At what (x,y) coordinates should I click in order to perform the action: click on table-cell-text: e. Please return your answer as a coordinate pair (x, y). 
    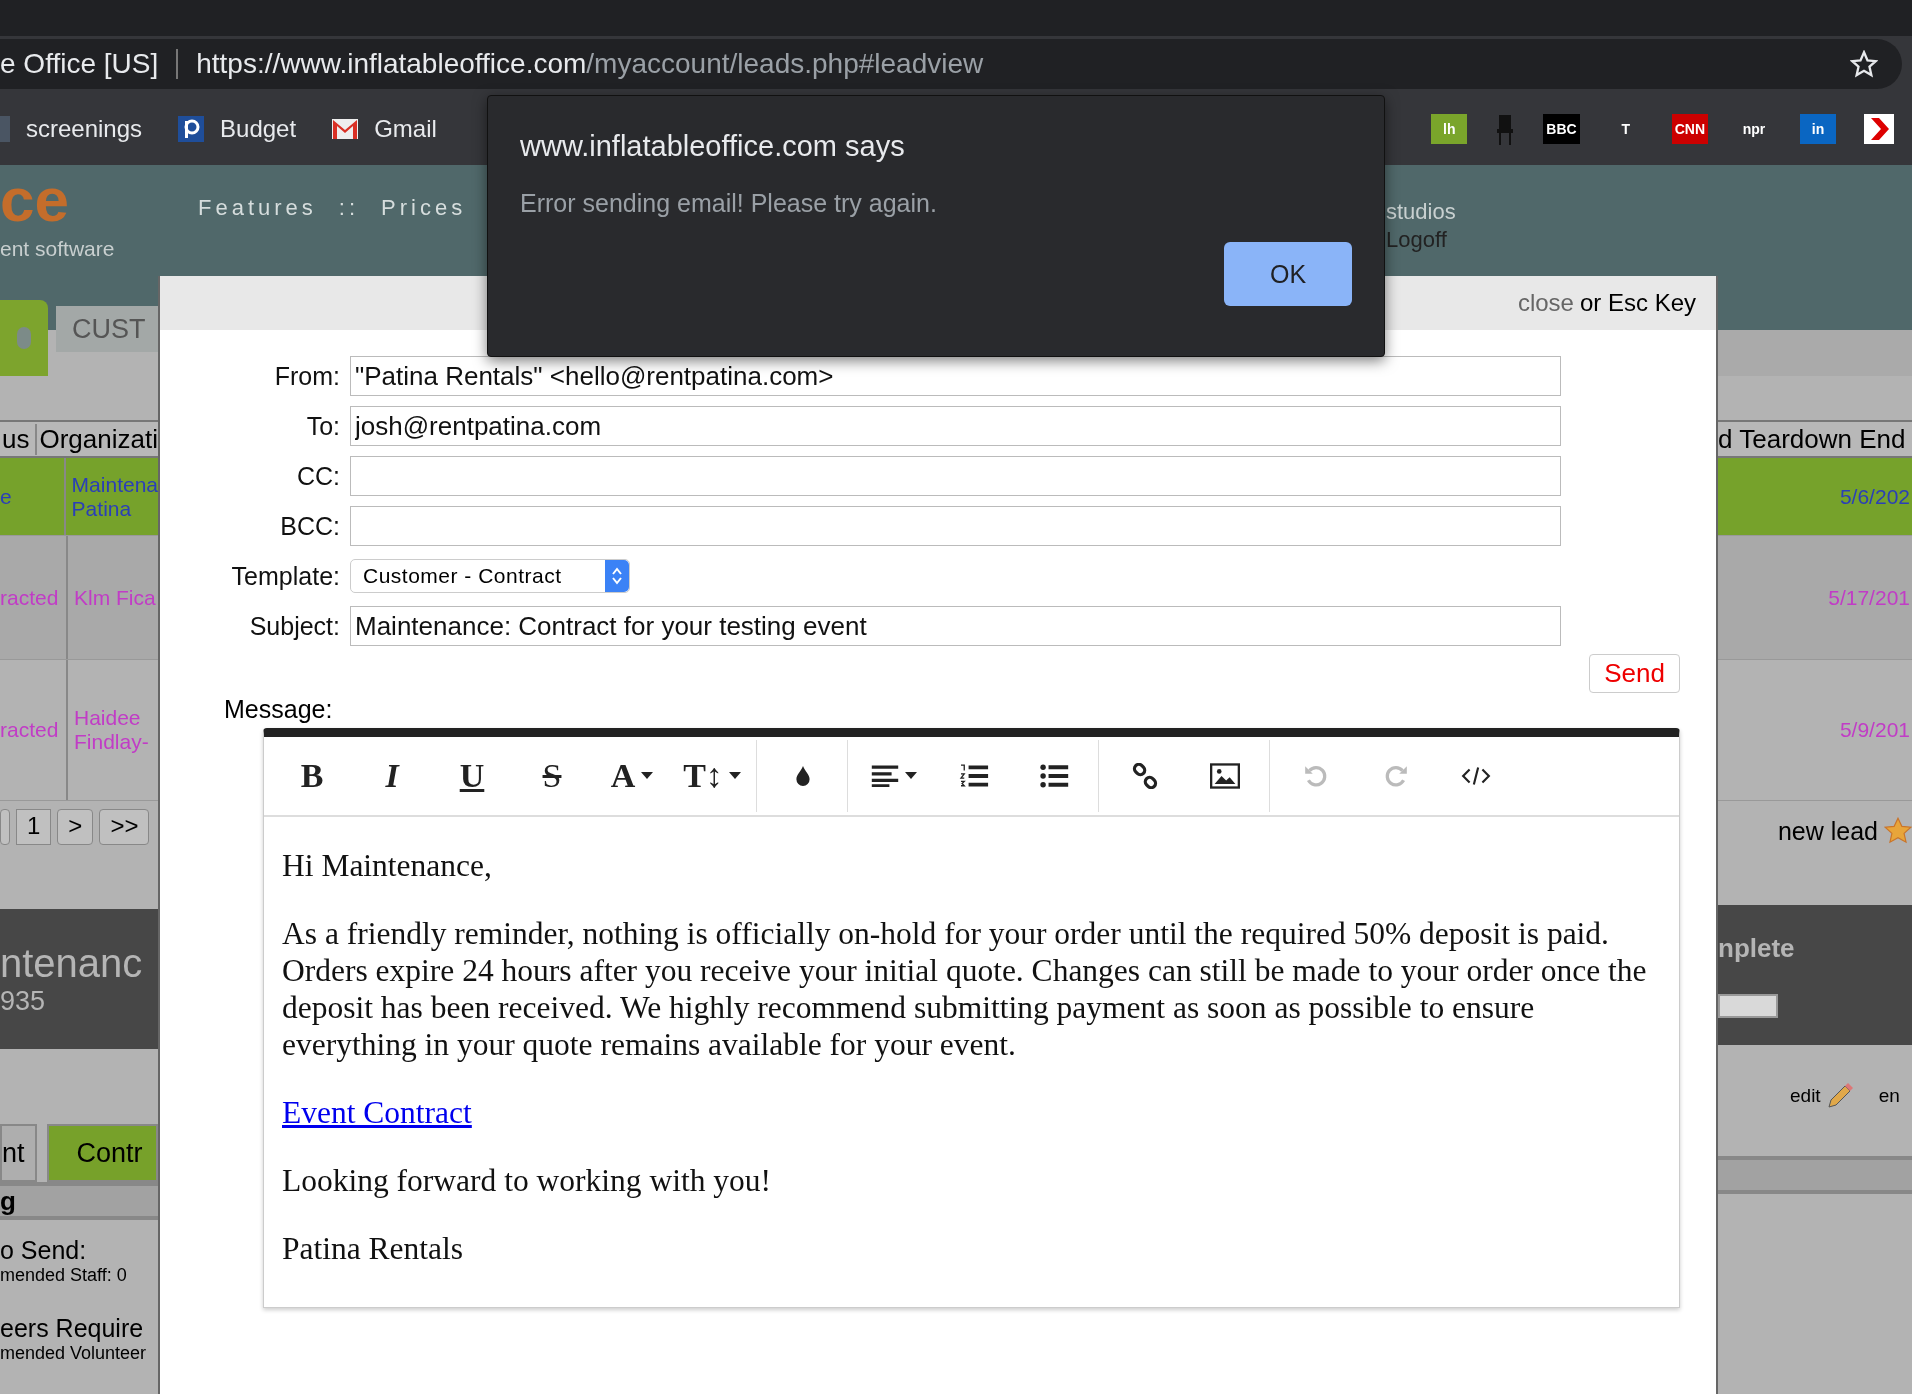
    Looking at the image, I should click on (6, 496).